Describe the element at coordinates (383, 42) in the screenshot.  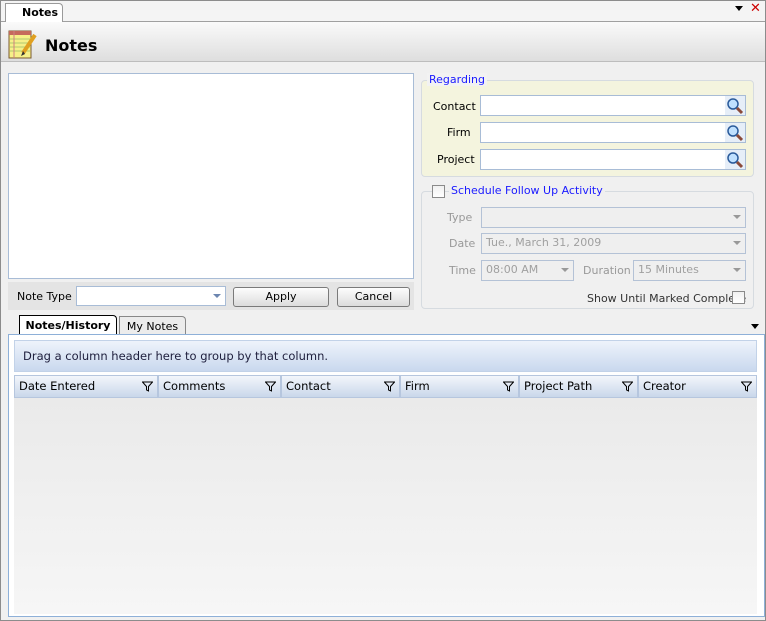
I see `header` at that location.